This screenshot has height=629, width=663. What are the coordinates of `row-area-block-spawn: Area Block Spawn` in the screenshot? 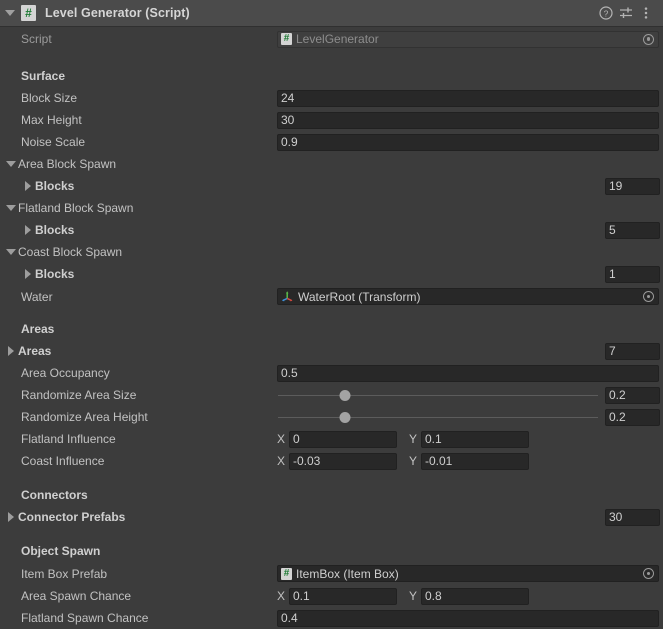 It's located at (331, 164).